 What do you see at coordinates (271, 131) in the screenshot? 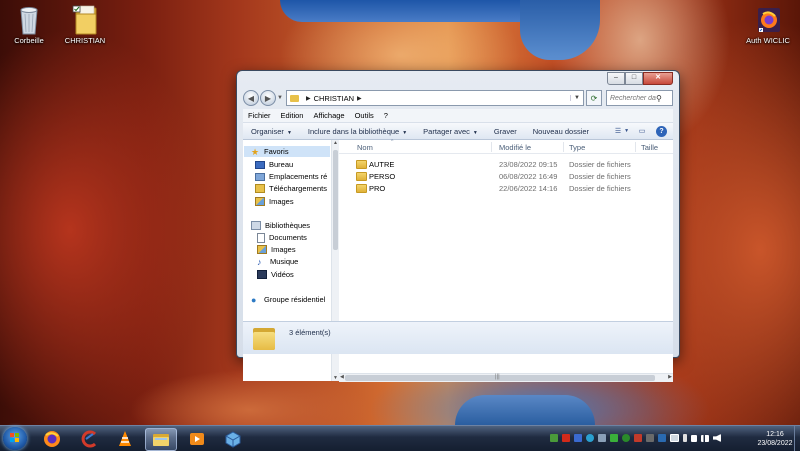
I see `organize-button: Organiser ▼` at bounding box center [271, 131].